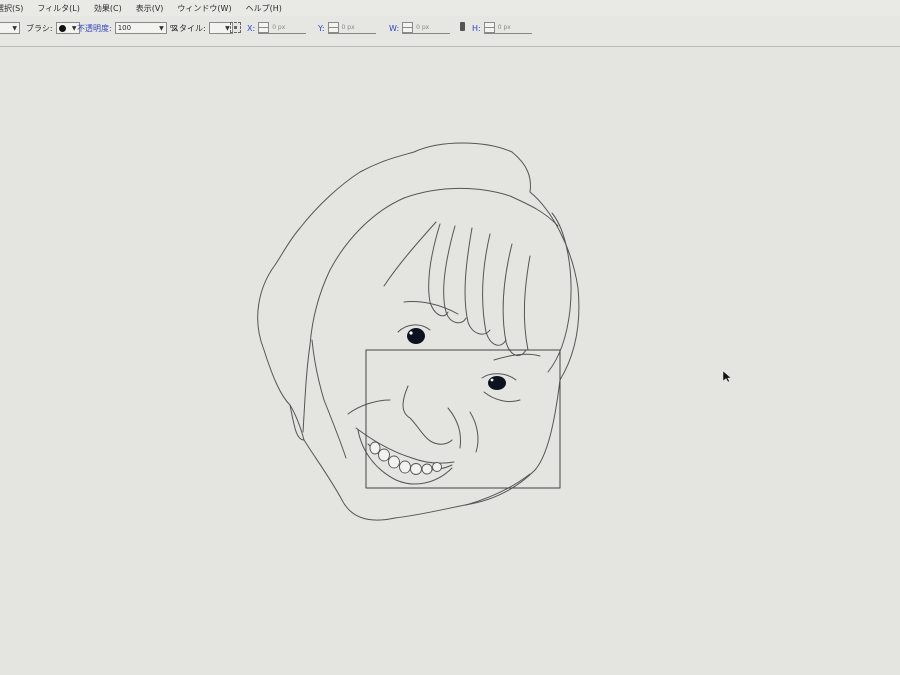 The image size is (900, 675). What do you see at coordinates (297, 422) in the screenshot?
I see `hair-left-lower` at bounding box center [297, 422].